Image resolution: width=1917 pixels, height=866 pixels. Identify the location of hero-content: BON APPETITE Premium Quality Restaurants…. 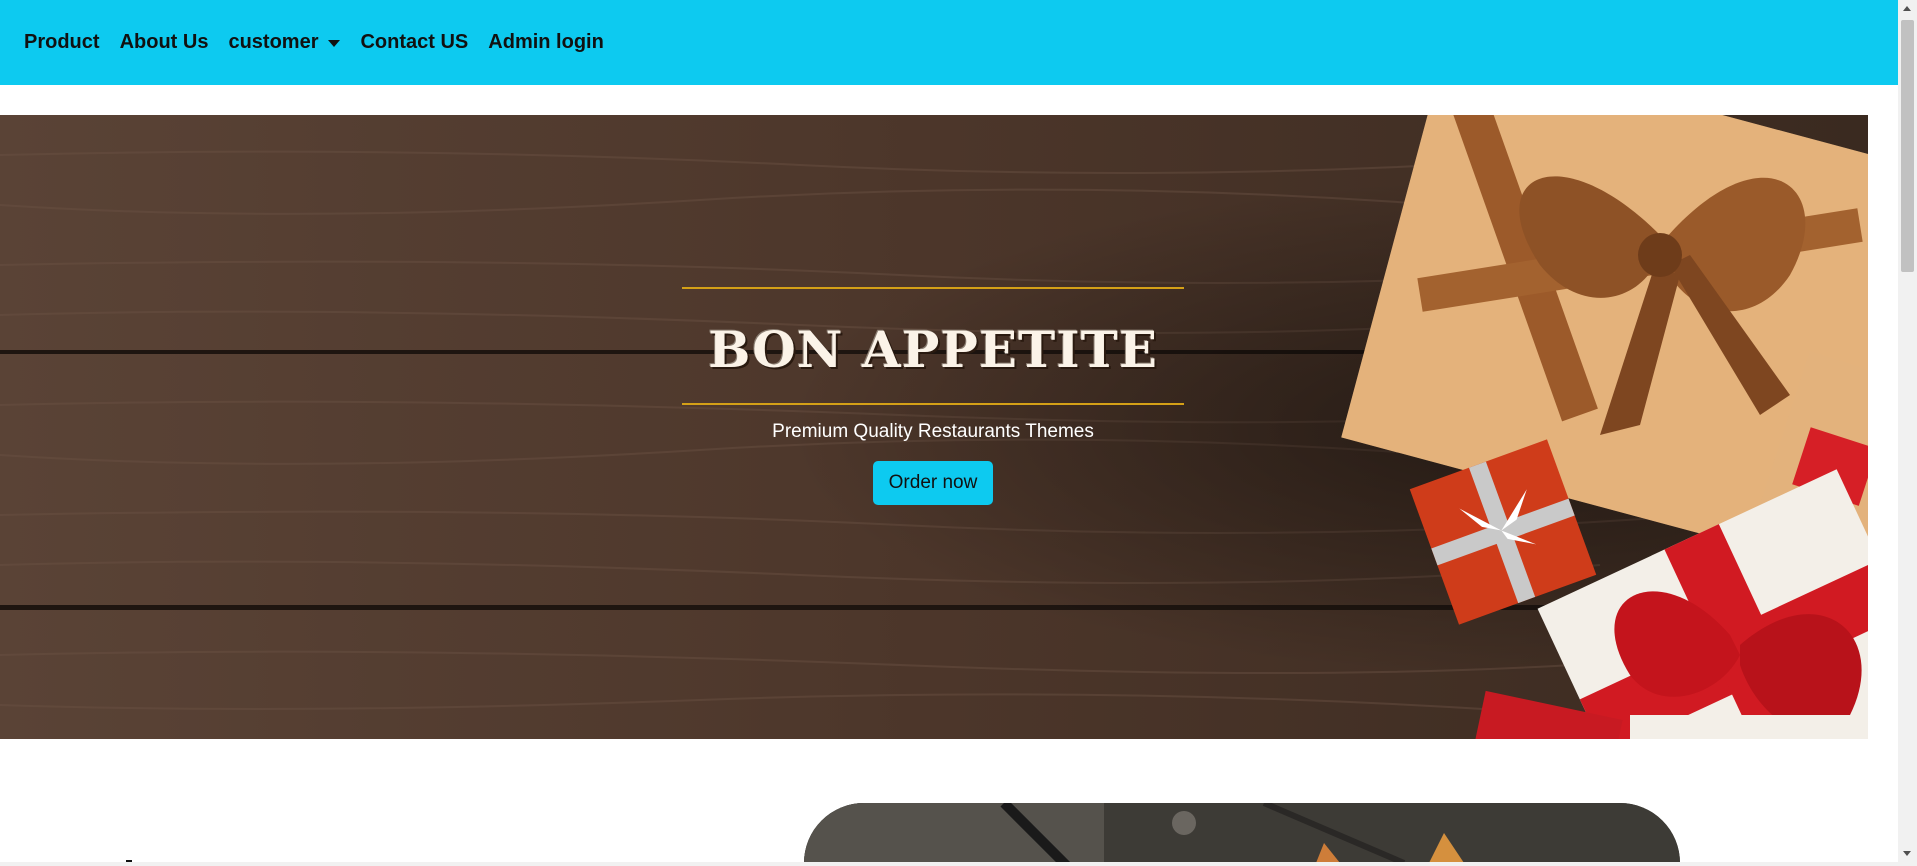
(933, 396).